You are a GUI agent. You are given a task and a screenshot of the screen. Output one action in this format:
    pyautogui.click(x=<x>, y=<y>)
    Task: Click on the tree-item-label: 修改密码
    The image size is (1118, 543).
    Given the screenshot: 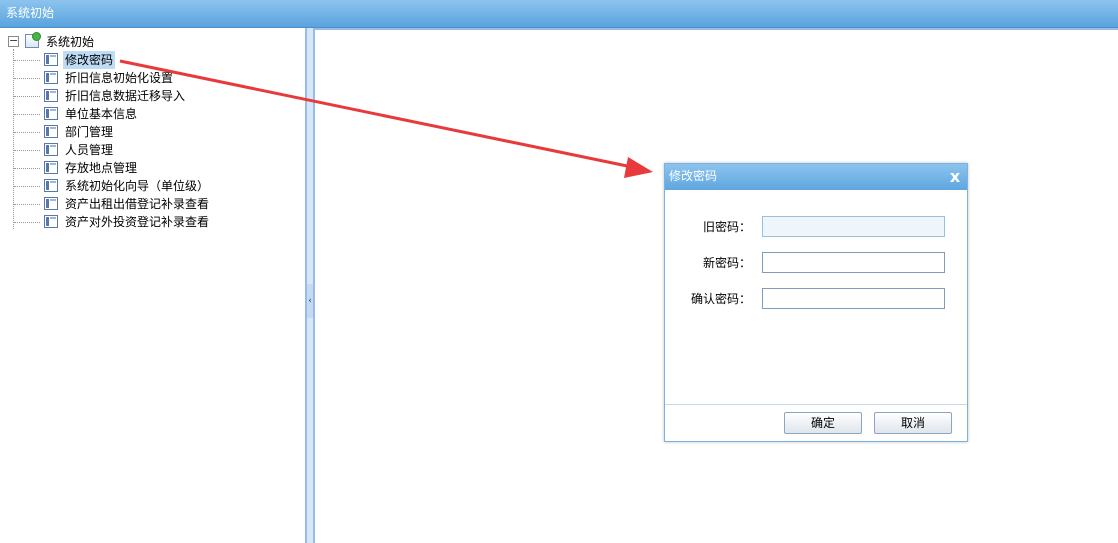 What is the action you would take?
    pyautogui.click(x=89, y=60)
    